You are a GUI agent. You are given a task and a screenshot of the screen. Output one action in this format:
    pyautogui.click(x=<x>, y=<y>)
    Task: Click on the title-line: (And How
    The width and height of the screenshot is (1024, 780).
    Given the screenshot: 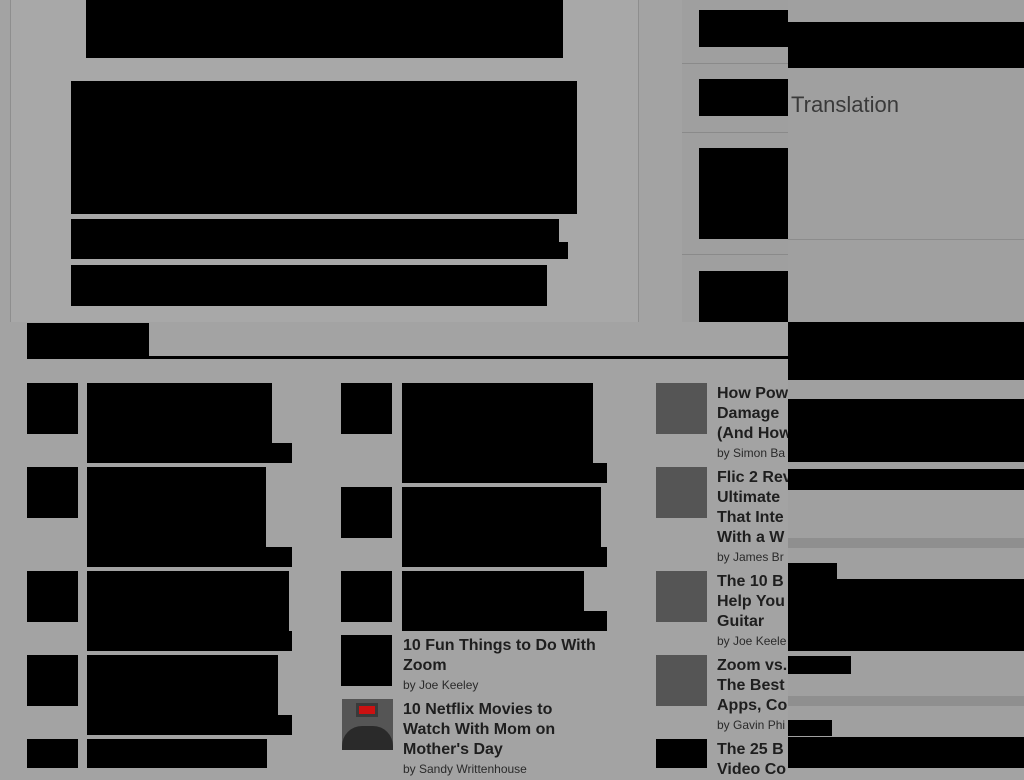 What is the action you would take?
    pyautogui.click(x=754, y=434)
    